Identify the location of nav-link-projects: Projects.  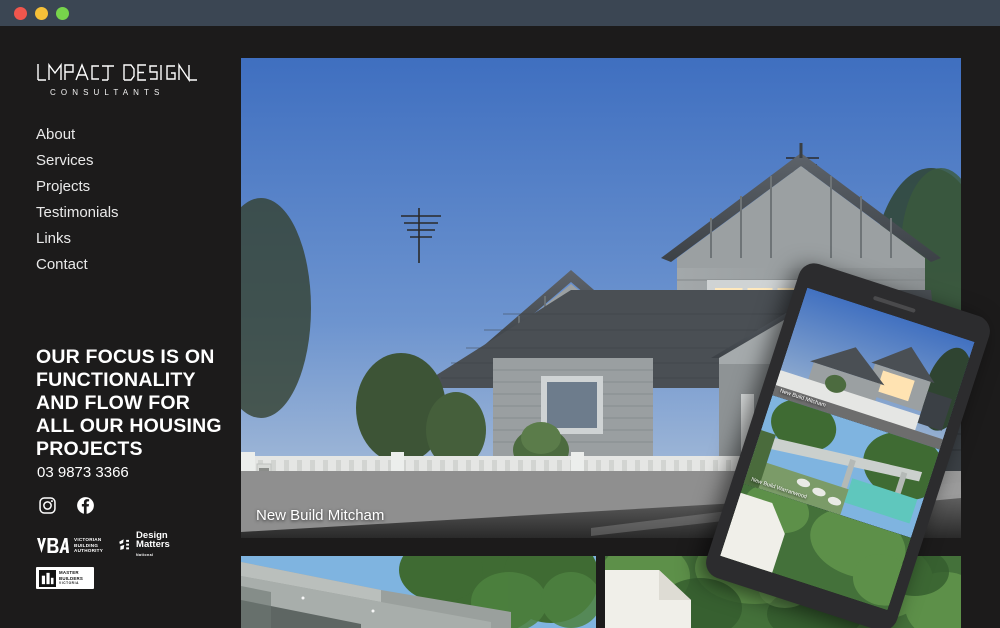
(131, 187).